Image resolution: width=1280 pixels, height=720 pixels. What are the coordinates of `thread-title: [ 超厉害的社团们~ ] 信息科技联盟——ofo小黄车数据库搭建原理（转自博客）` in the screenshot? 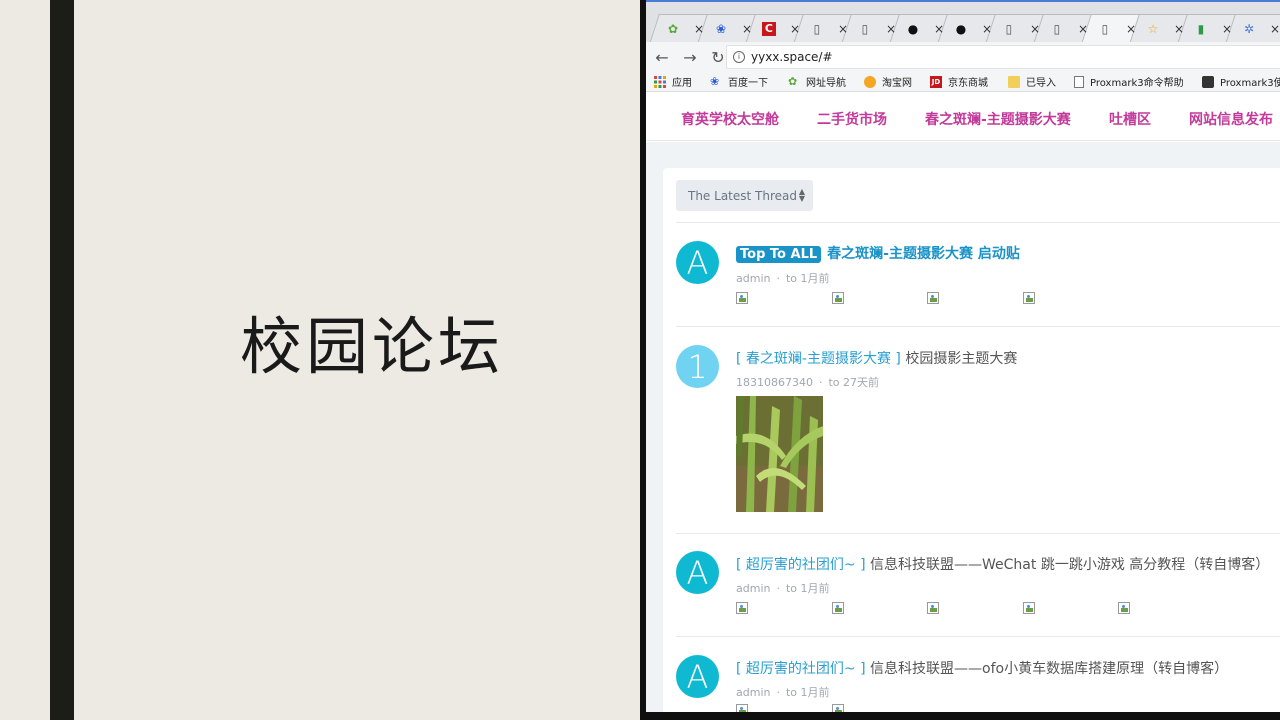 It's located at (982, 668).